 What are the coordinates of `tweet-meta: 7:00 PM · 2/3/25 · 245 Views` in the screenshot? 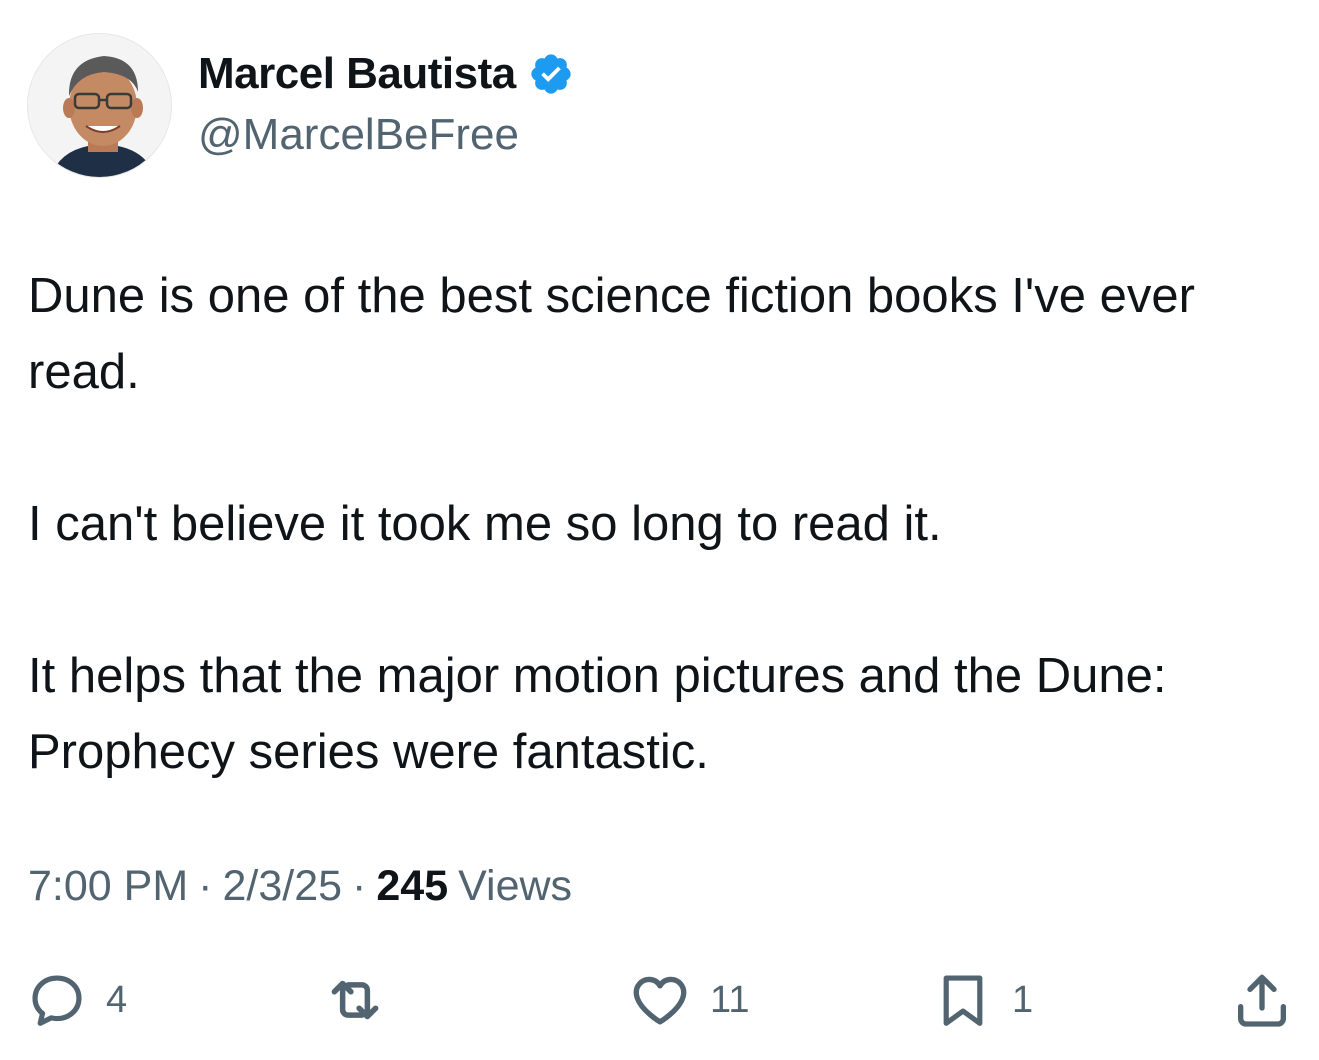 It's located at (300, 886).